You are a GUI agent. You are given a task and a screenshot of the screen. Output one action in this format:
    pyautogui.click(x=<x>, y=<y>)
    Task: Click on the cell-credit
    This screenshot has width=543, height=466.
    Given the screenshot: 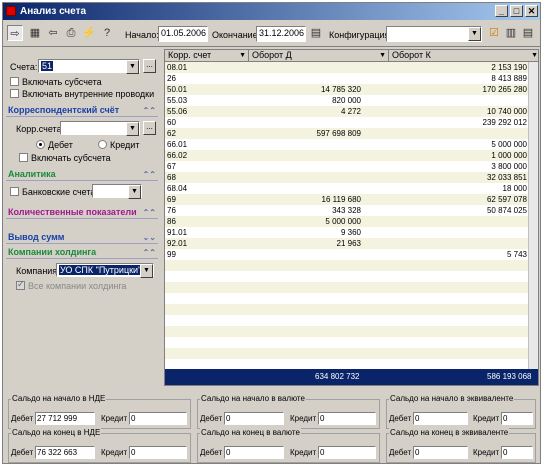 What is the action you would take?
    pyautogui.click(x=458, y=221)
    